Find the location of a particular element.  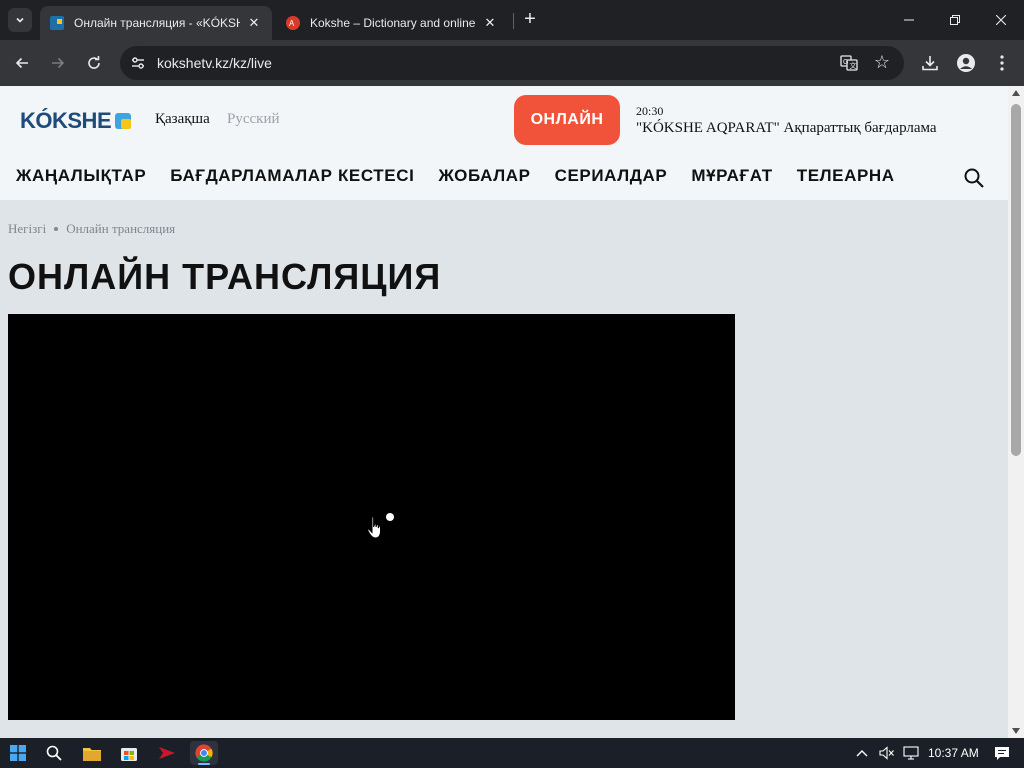

site-logo: KÓKSHE is located at coordinates (76, 121).